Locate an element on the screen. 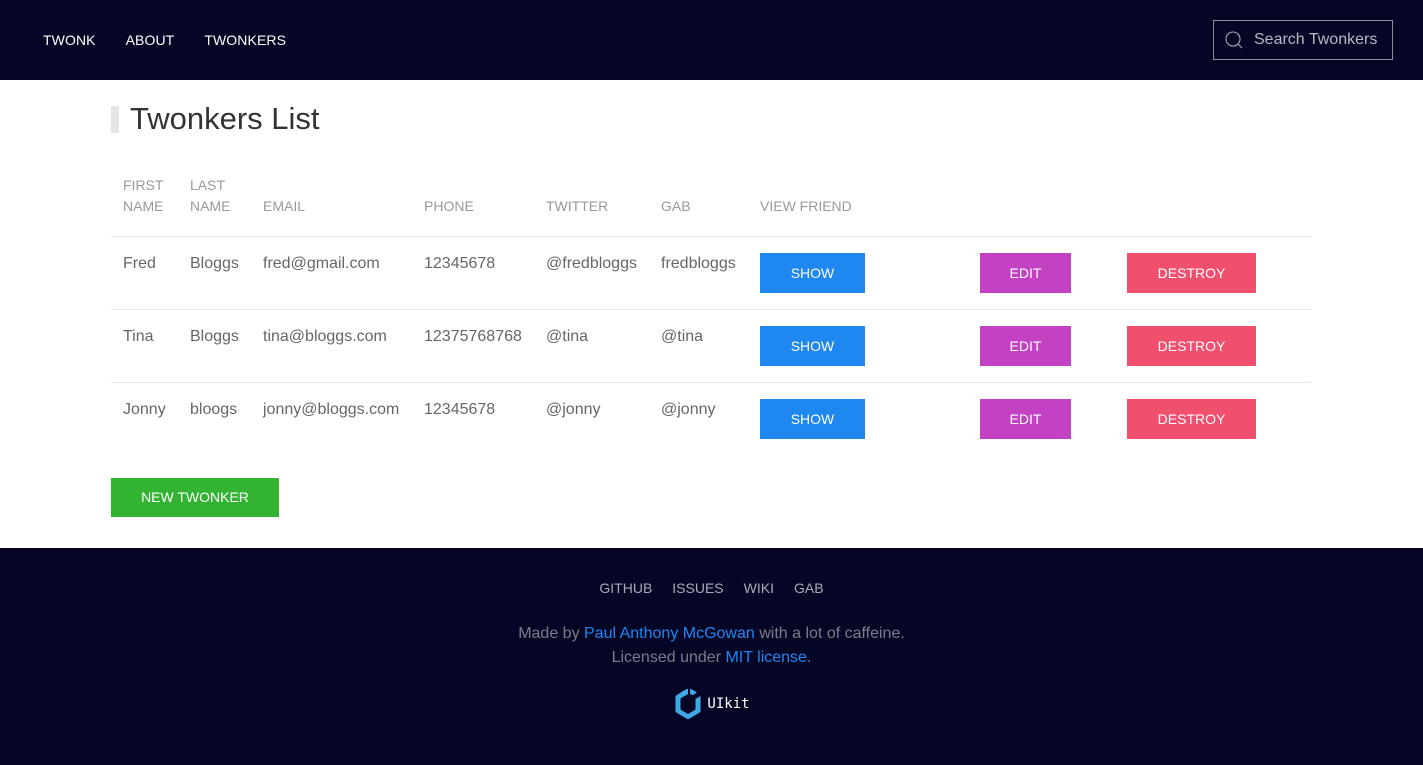 Image resolution: width=1423 pixels, height=765 pixels. header-last-name: LAST NAME is located at coordinates (210, 195).